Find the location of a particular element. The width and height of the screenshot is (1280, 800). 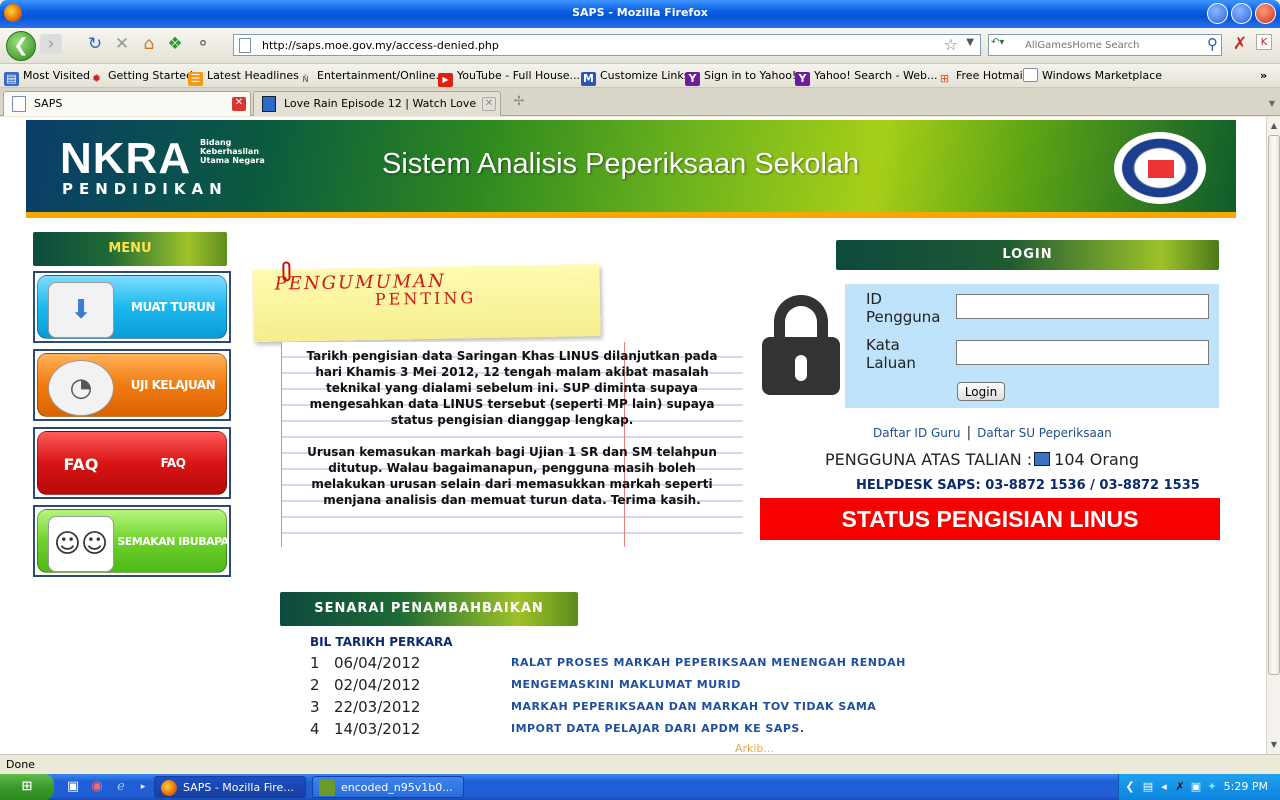

login-form: ID Pengguna Kata Laluan Login is located at coordinates (1032, 346).